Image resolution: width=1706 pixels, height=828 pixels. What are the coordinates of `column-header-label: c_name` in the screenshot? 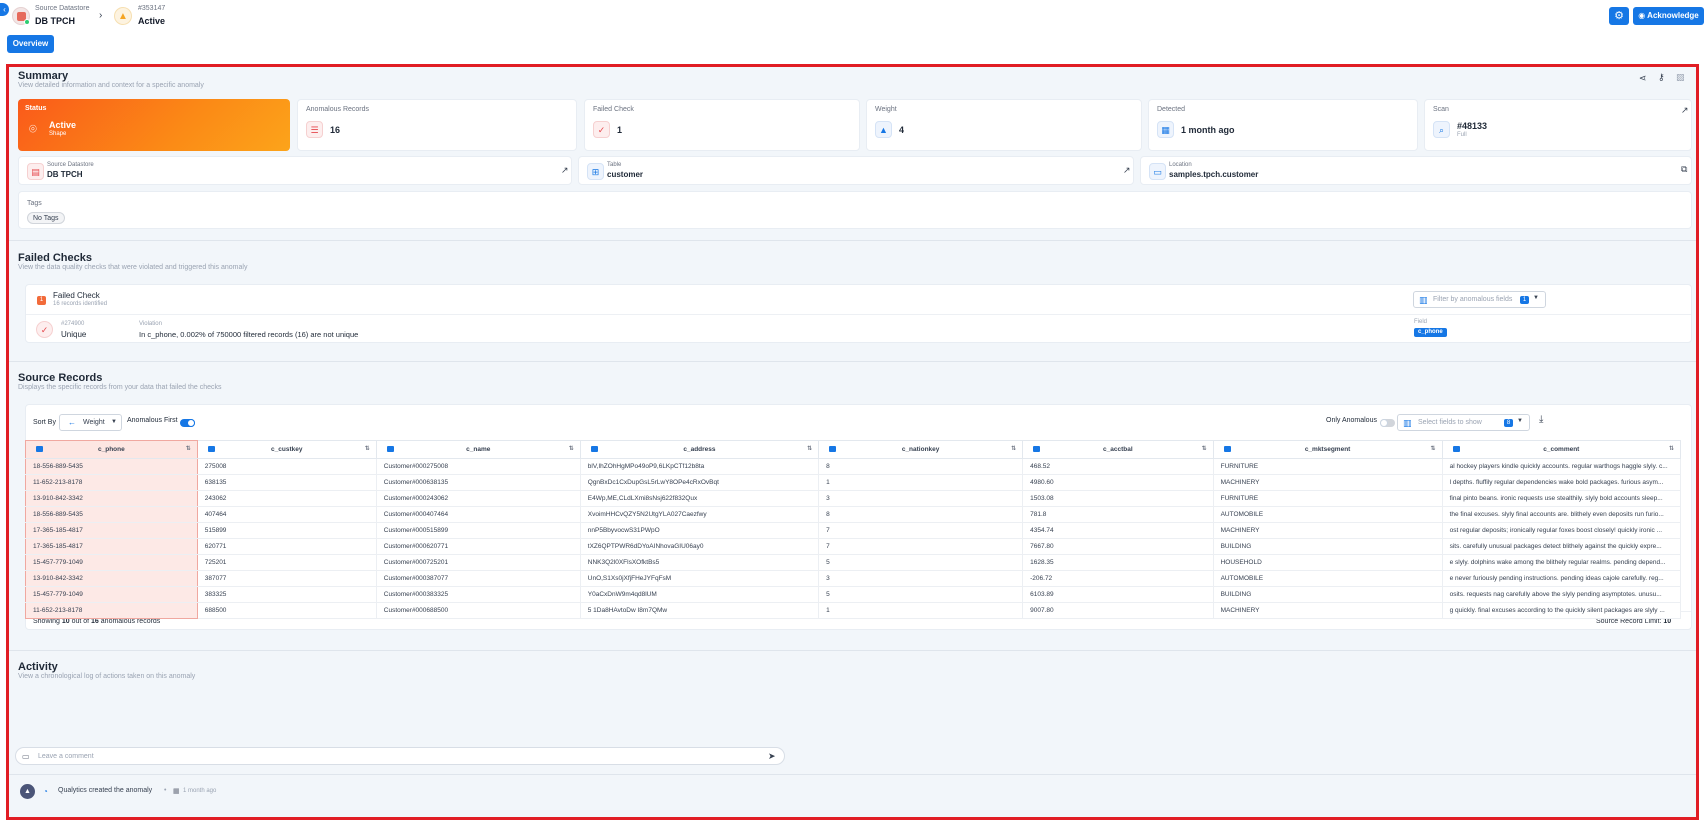 It's located at (478, 449).